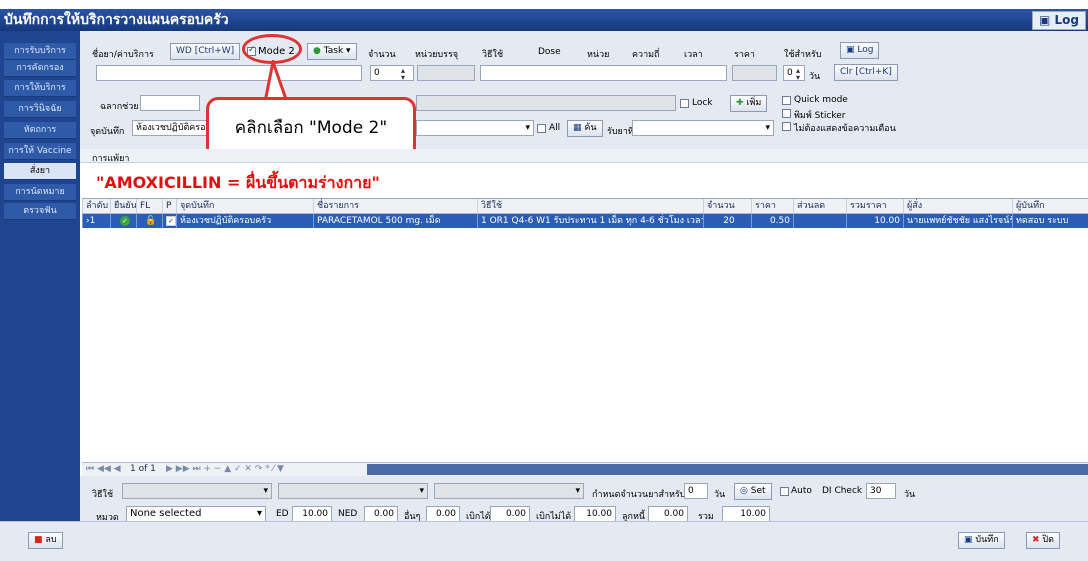  Describe the element at coordinates (620, 132) in the screenshot. I see `receive-label: รับยาที่` at that location.